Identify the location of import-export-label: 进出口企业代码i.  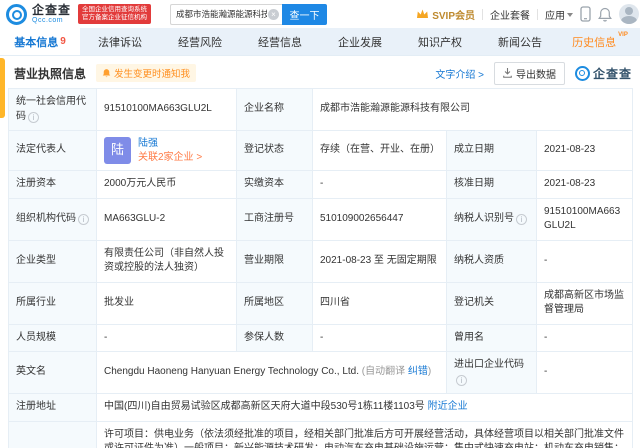
(491, 372).